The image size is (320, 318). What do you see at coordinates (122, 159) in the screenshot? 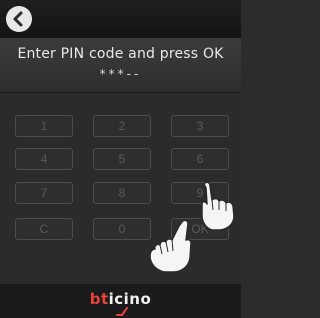
I see `key-5: 5` at bounding box center [122, 159].